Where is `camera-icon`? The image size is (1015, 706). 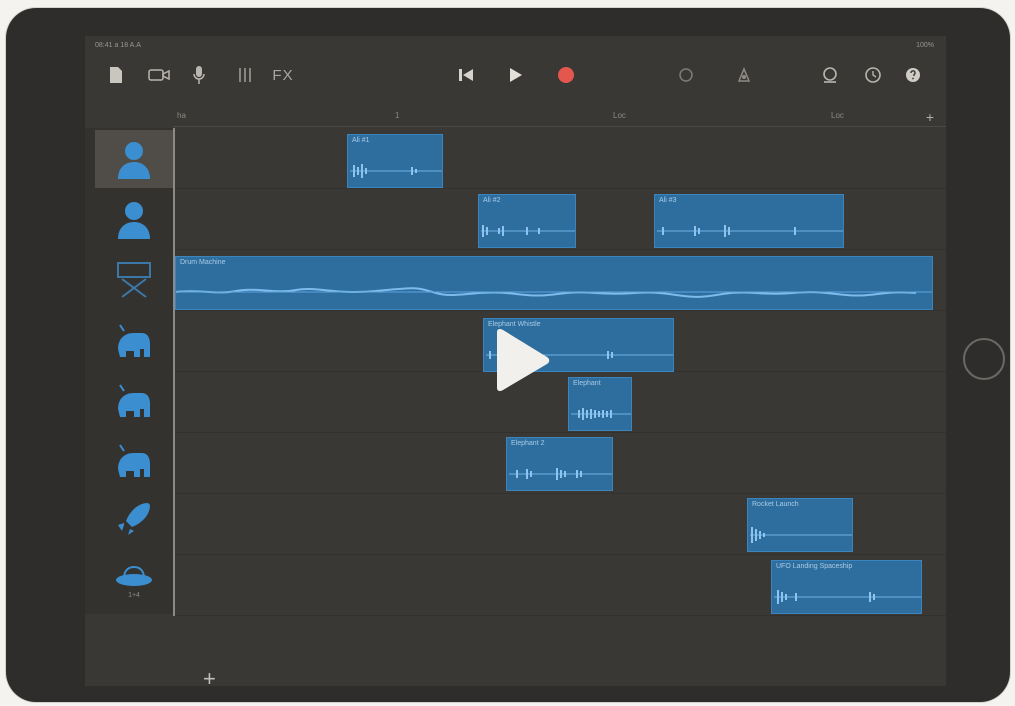 camera-icon is located at coordinates (159, 75).